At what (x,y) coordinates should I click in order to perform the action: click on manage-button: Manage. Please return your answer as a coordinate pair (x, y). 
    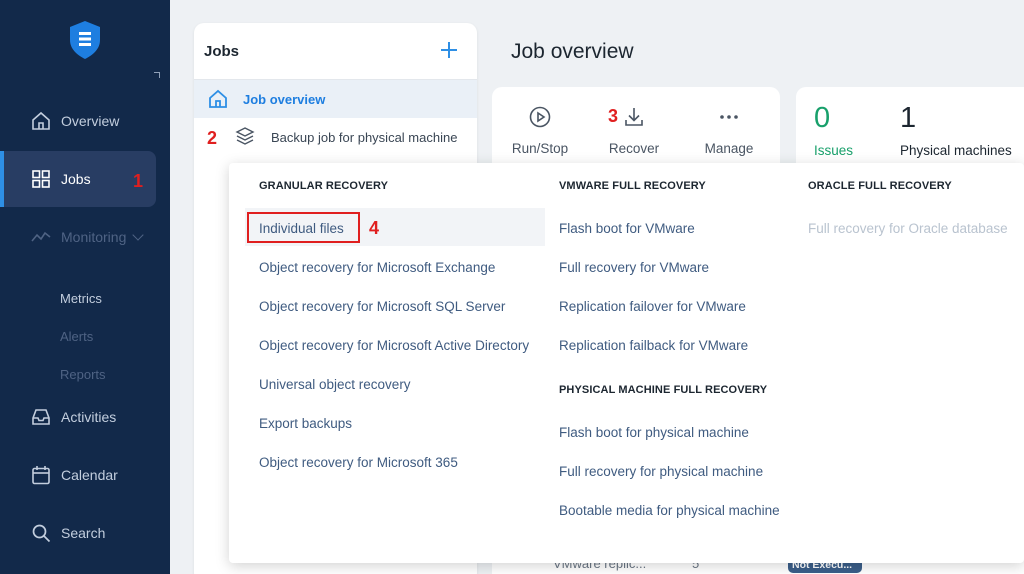
    Looking at the image, I should click on (729, 130).